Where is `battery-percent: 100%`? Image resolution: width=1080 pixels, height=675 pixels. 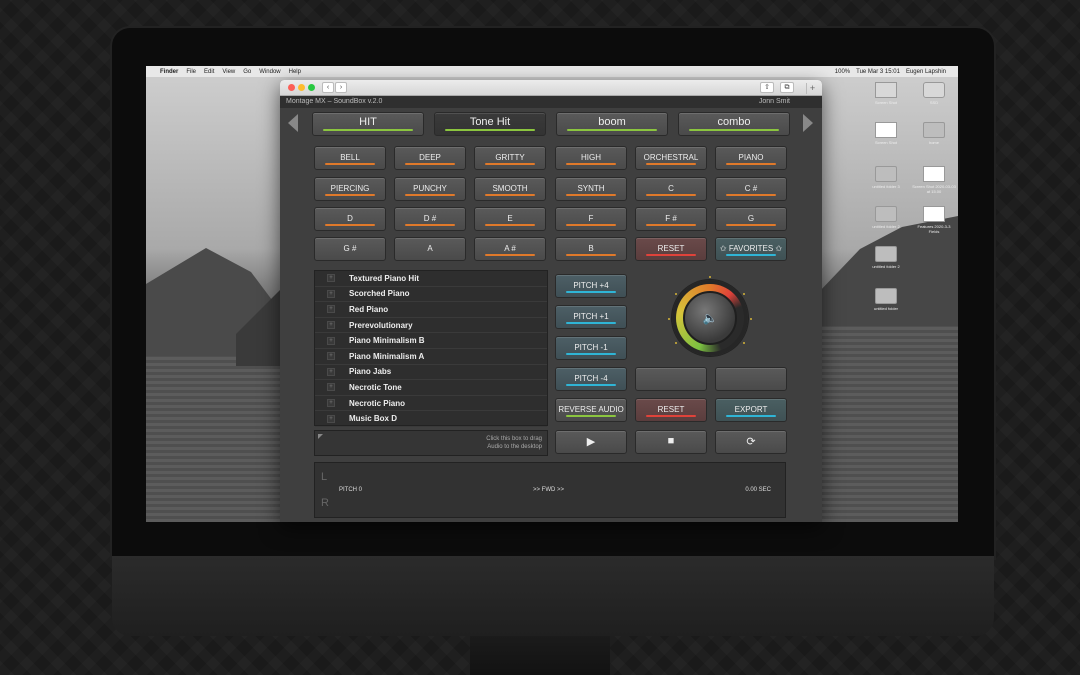 battery-percent: 100% is located at coordinates (842, 72).